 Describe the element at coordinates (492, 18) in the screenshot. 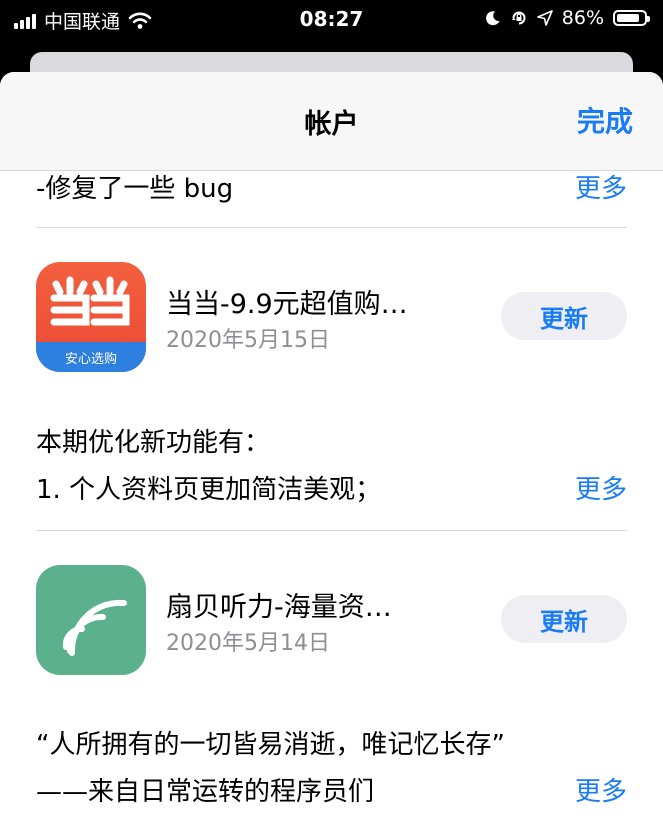

I see `moon-icon` at that location.